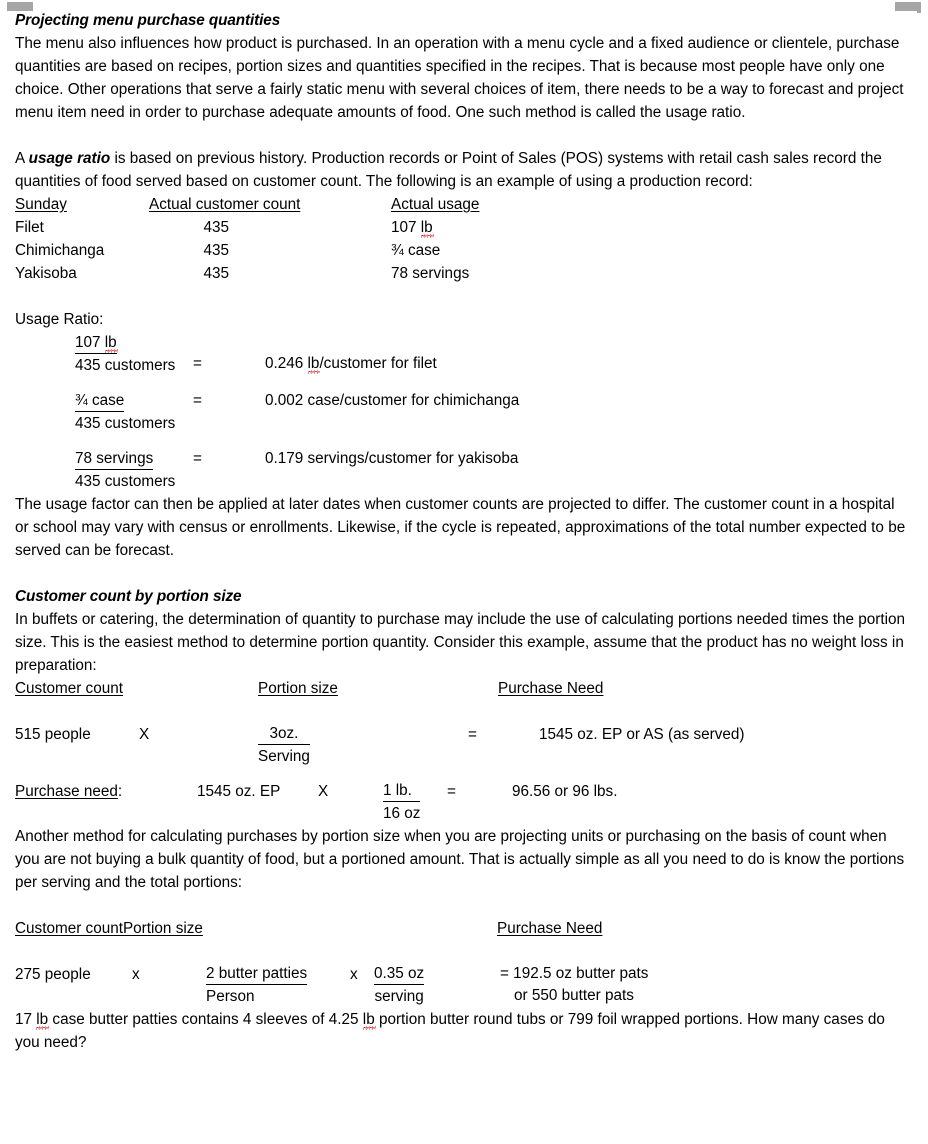 The height and width of the screenshot is (1144, 928). Describe the element at coordinates (136, 974) in the screenshot. I see `butter-row-multiply-sign-1: x` at that location.